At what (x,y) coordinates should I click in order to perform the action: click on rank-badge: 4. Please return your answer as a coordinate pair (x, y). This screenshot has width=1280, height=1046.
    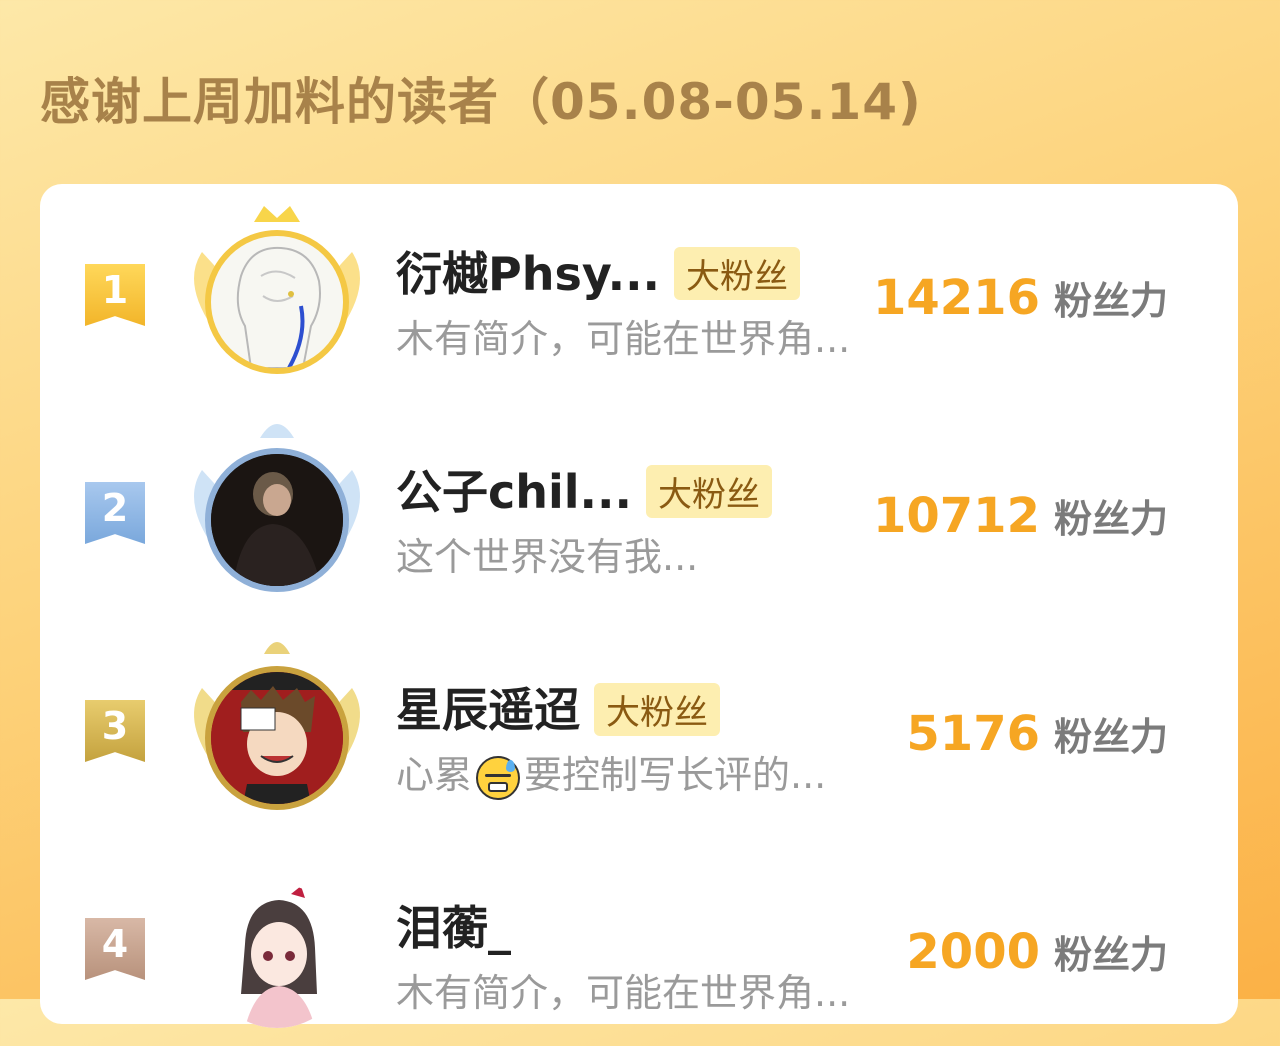
    Looking at the image, I should click on (115, 949).